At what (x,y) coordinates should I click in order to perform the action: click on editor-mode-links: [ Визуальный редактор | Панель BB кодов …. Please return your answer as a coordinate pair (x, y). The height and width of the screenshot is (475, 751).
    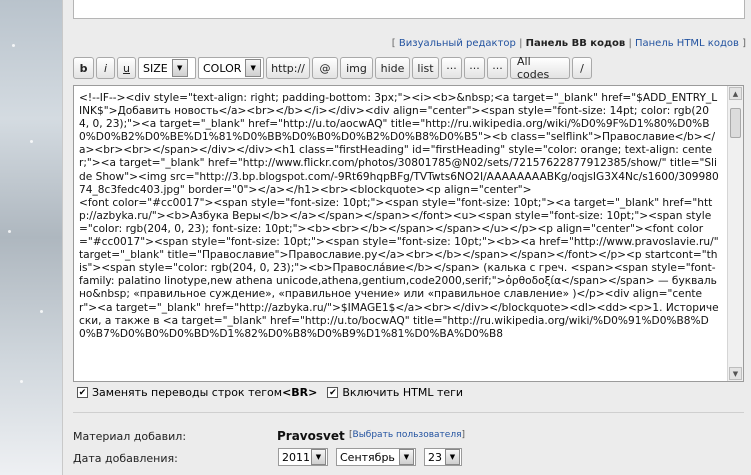
    Looking at the image, I should click on (568, 43).